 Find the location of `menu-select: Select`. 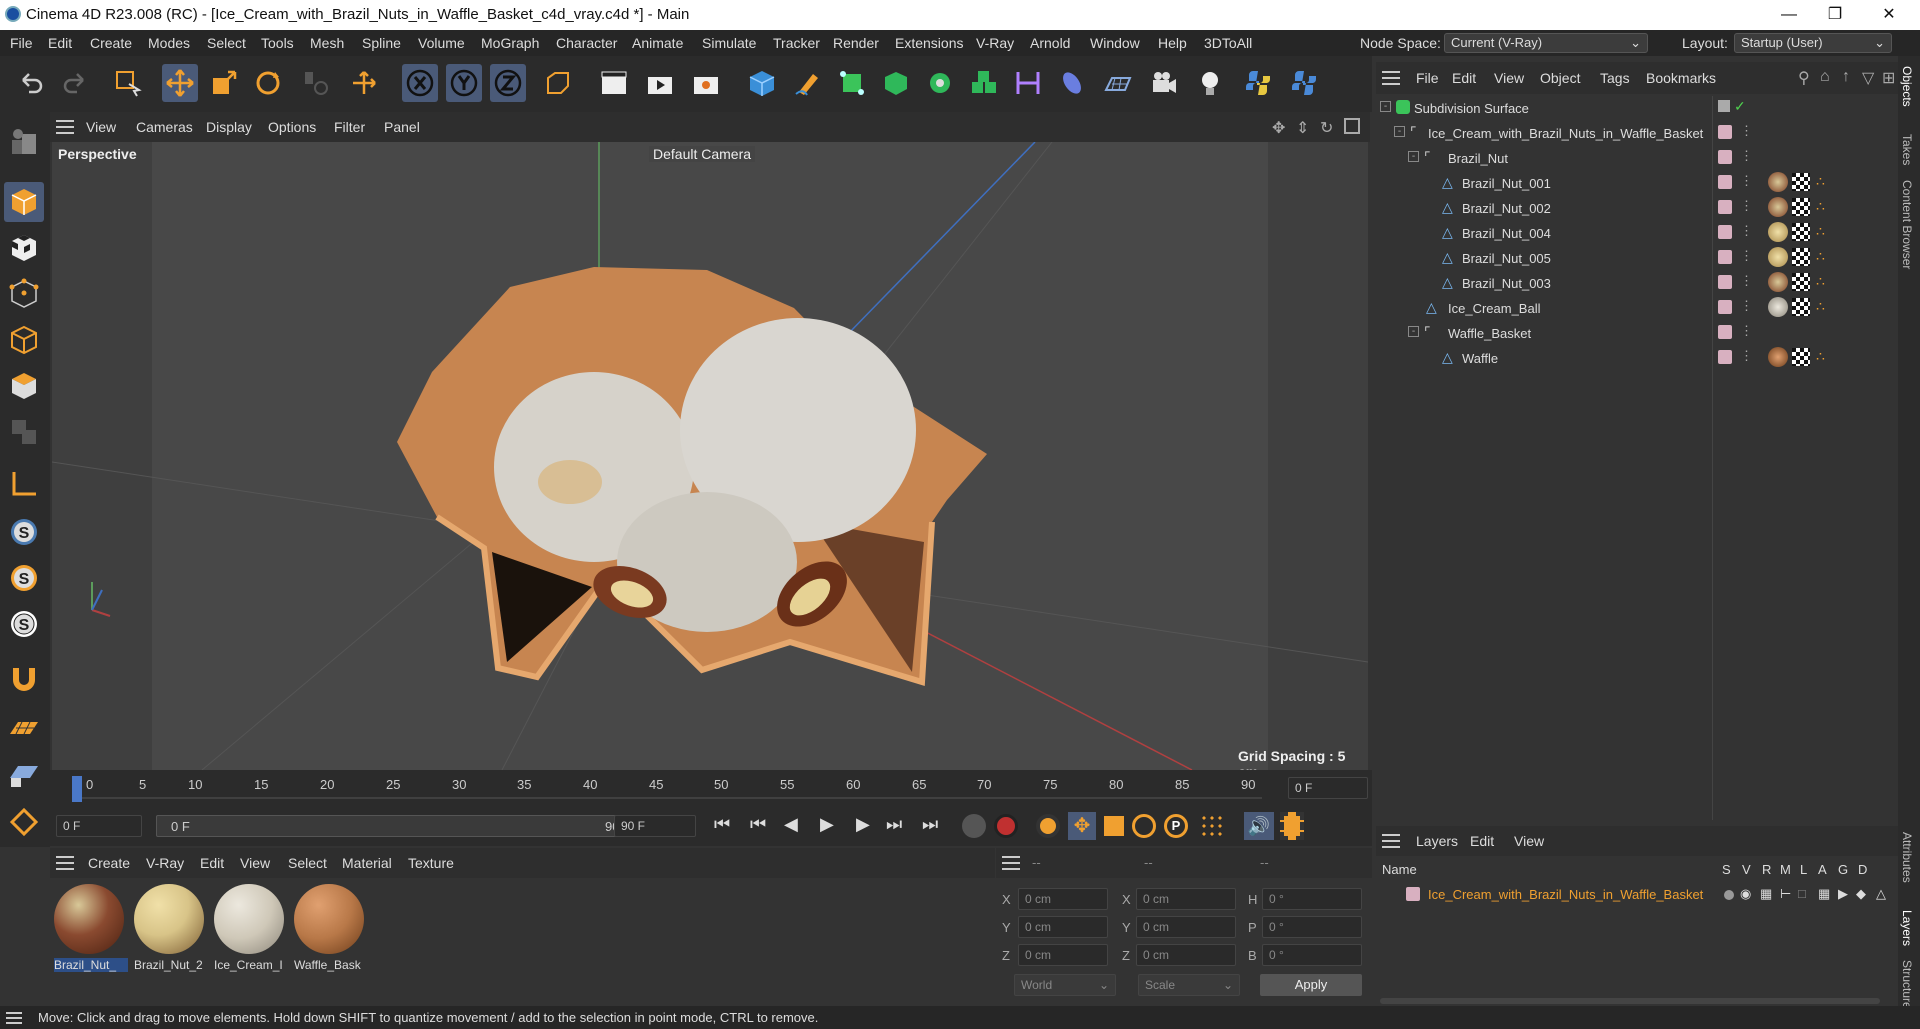

menu-select: Select is located at coordinates (226, 43).